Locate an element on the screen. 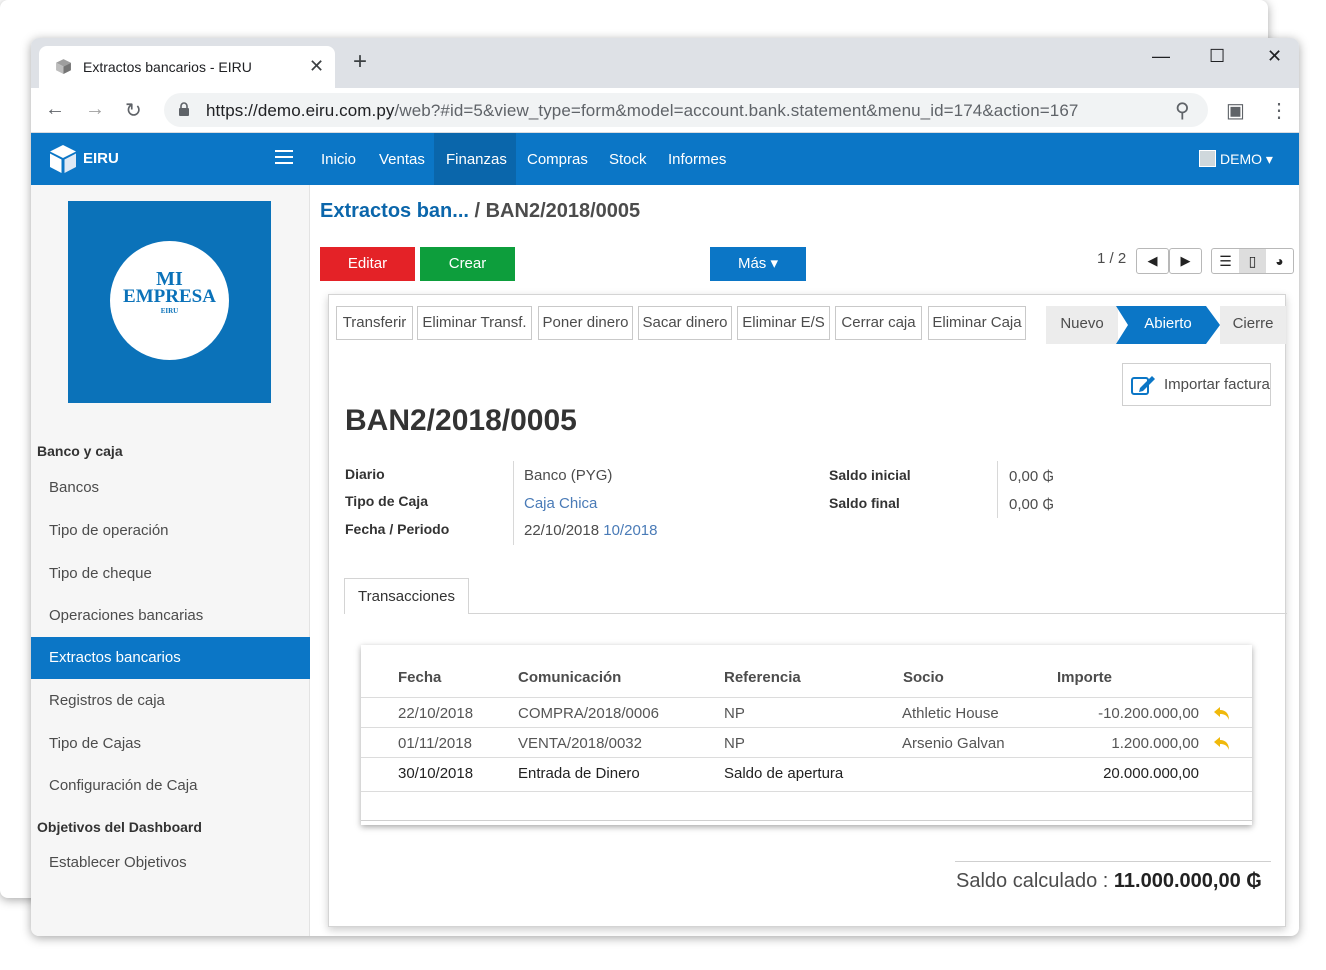 The height and width of the screenshot is (970, 1326). tipo-caja-label: Tipo de Caja is located at coordinates (386, 501).